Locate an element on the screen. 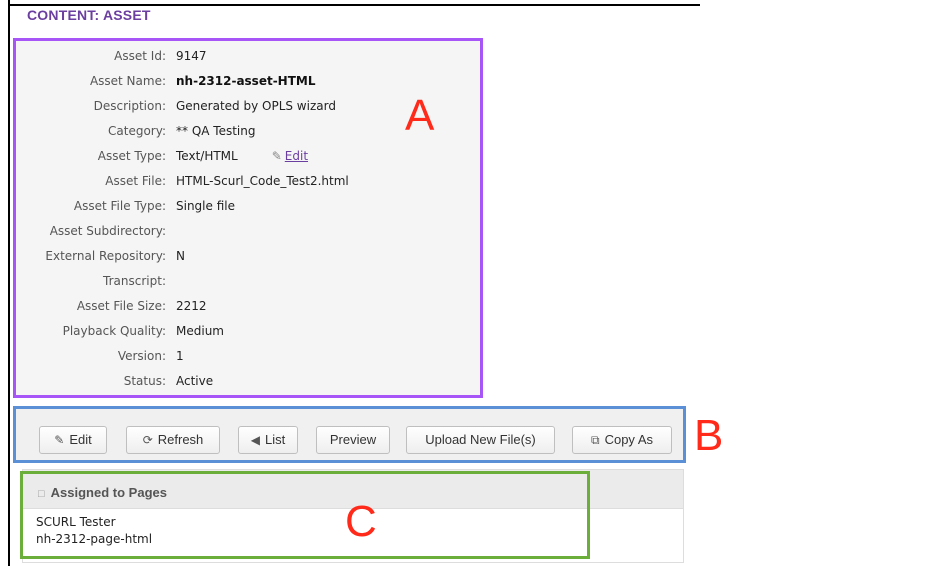  asset-field-label: Transcript: is located at coordinates (134, 281).